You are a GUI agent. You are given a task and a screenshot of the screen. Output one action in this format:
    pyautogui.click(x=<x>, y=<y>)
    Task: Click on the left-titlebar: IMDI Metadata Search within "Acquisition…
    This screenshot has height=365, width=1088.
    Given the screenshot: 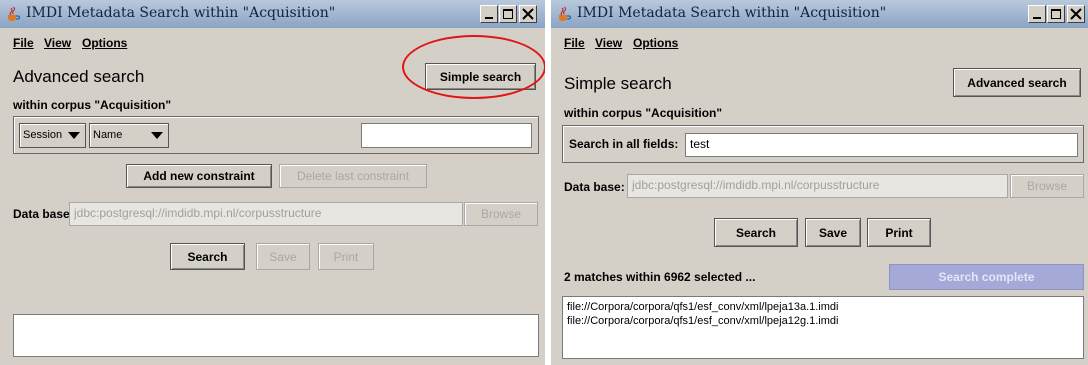 What is the action you would take?
    pyautogui.click(x=272, y=14)
    